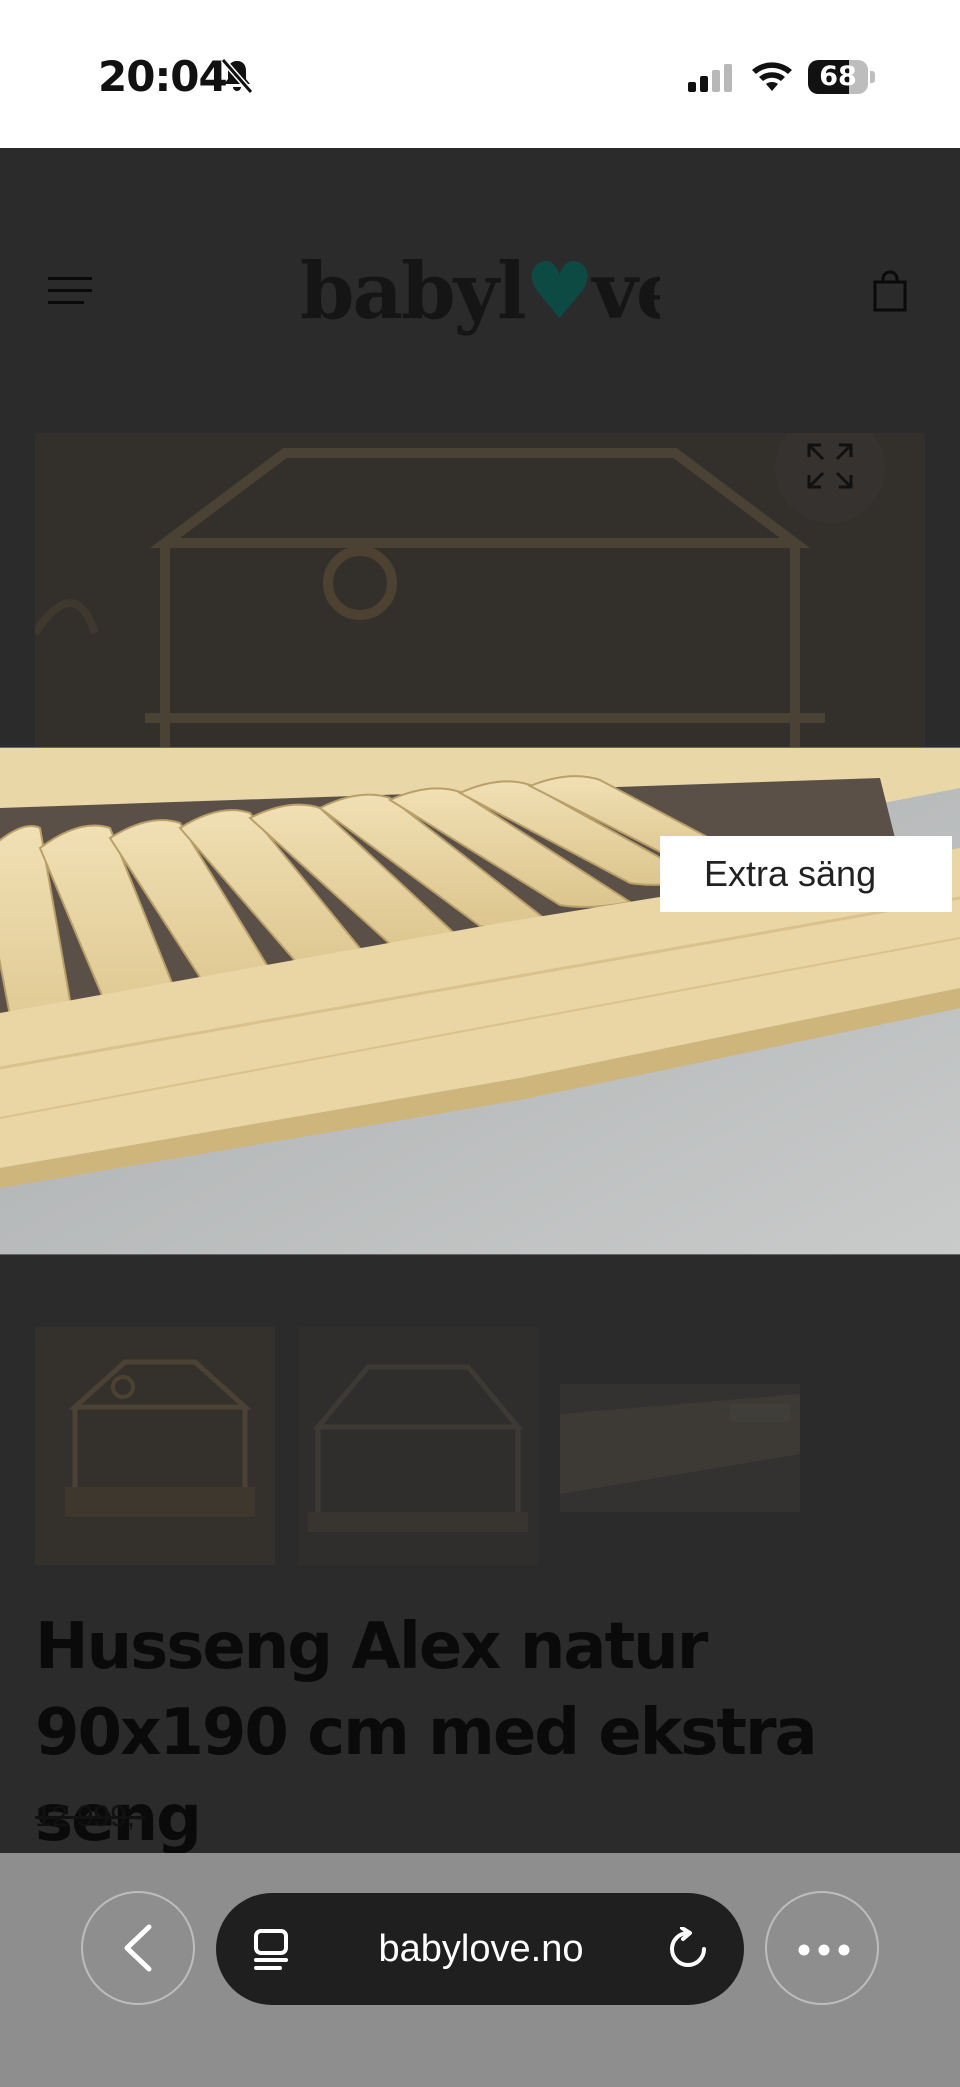 This screenshot has height=2087, width=960. I want to click on site-header: babyl♥ve, so click(480, 290).